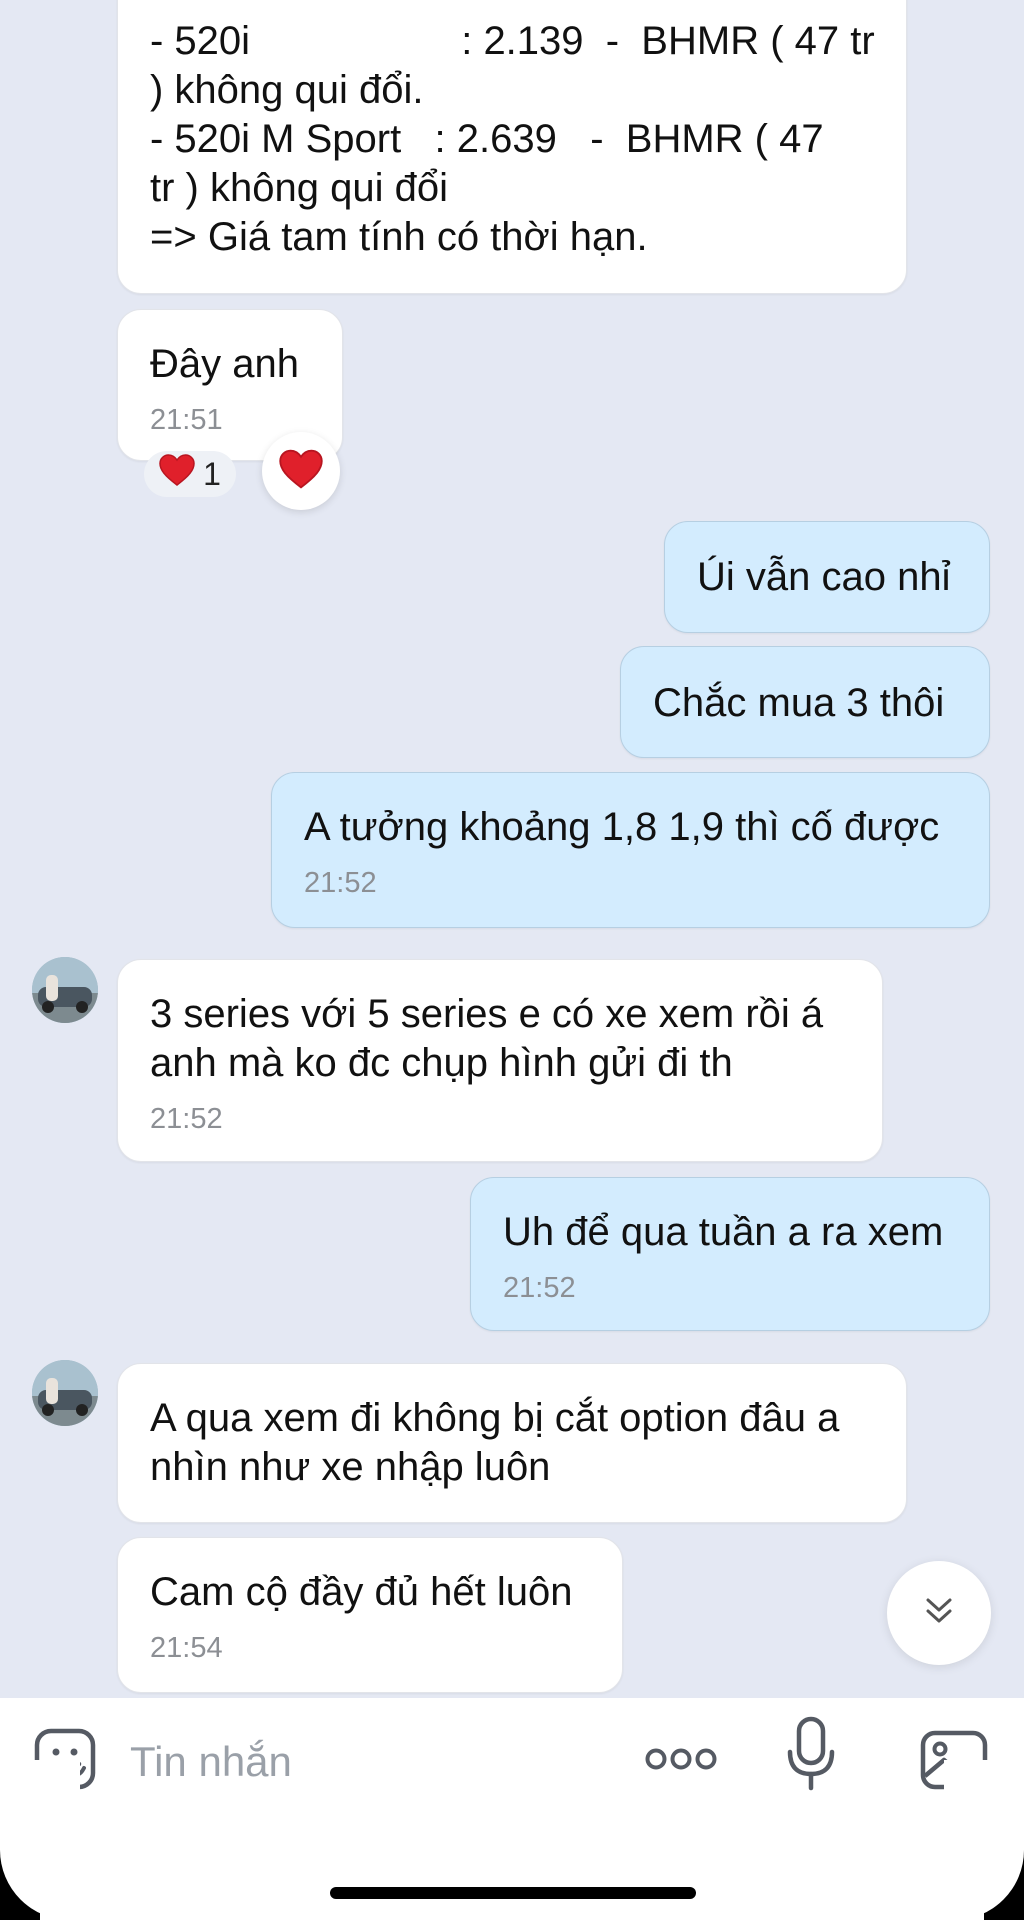 This screenshot has width=1024, height=1920. Describe the element at coordinates (370, 1615) in the screenshot. I see `message-incoming: Cam cộ đầy đủ hết luôn 21:54` at that location.